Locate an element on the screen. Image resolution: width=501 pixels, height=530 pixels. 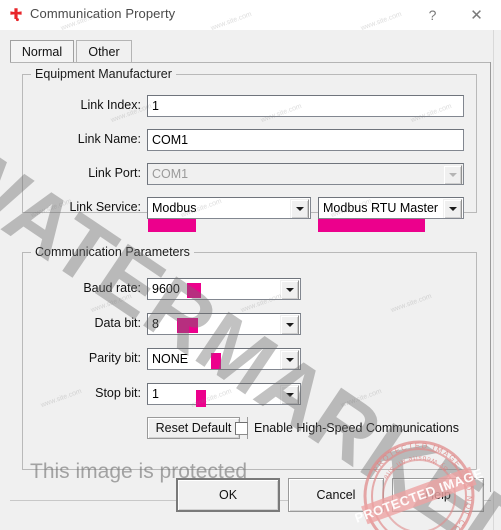
reset-default-button: Reset Default is located at coordinates (193, 428).